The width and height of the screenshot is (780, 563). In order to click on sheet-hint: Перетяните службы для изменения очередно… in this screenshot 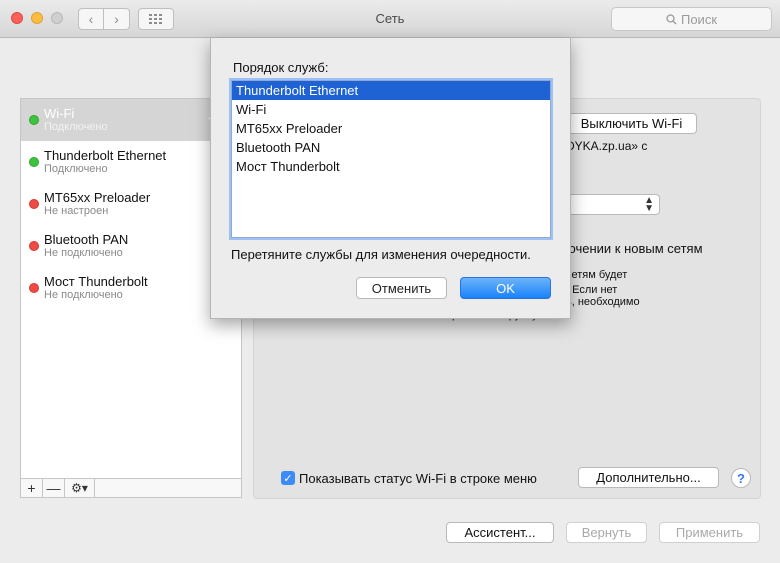, I will do `click(381, 254)`.